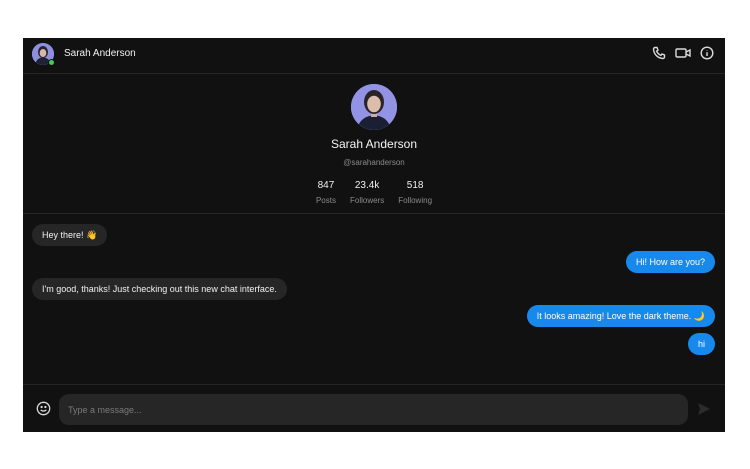 The height and width of the screenshot is (469, 750). I want to click on stat-label: Following, so click(415, 200).